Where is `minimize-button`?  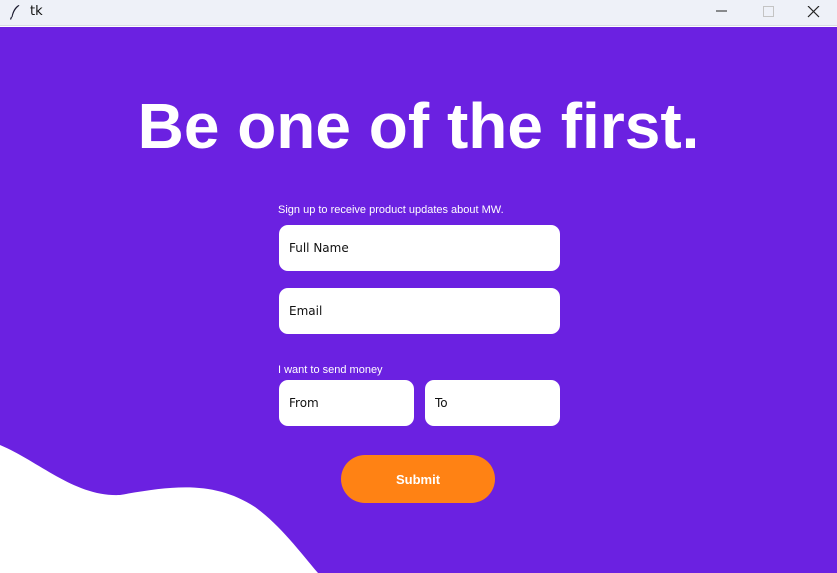 minimize-button is located at coordinates (722, 13).